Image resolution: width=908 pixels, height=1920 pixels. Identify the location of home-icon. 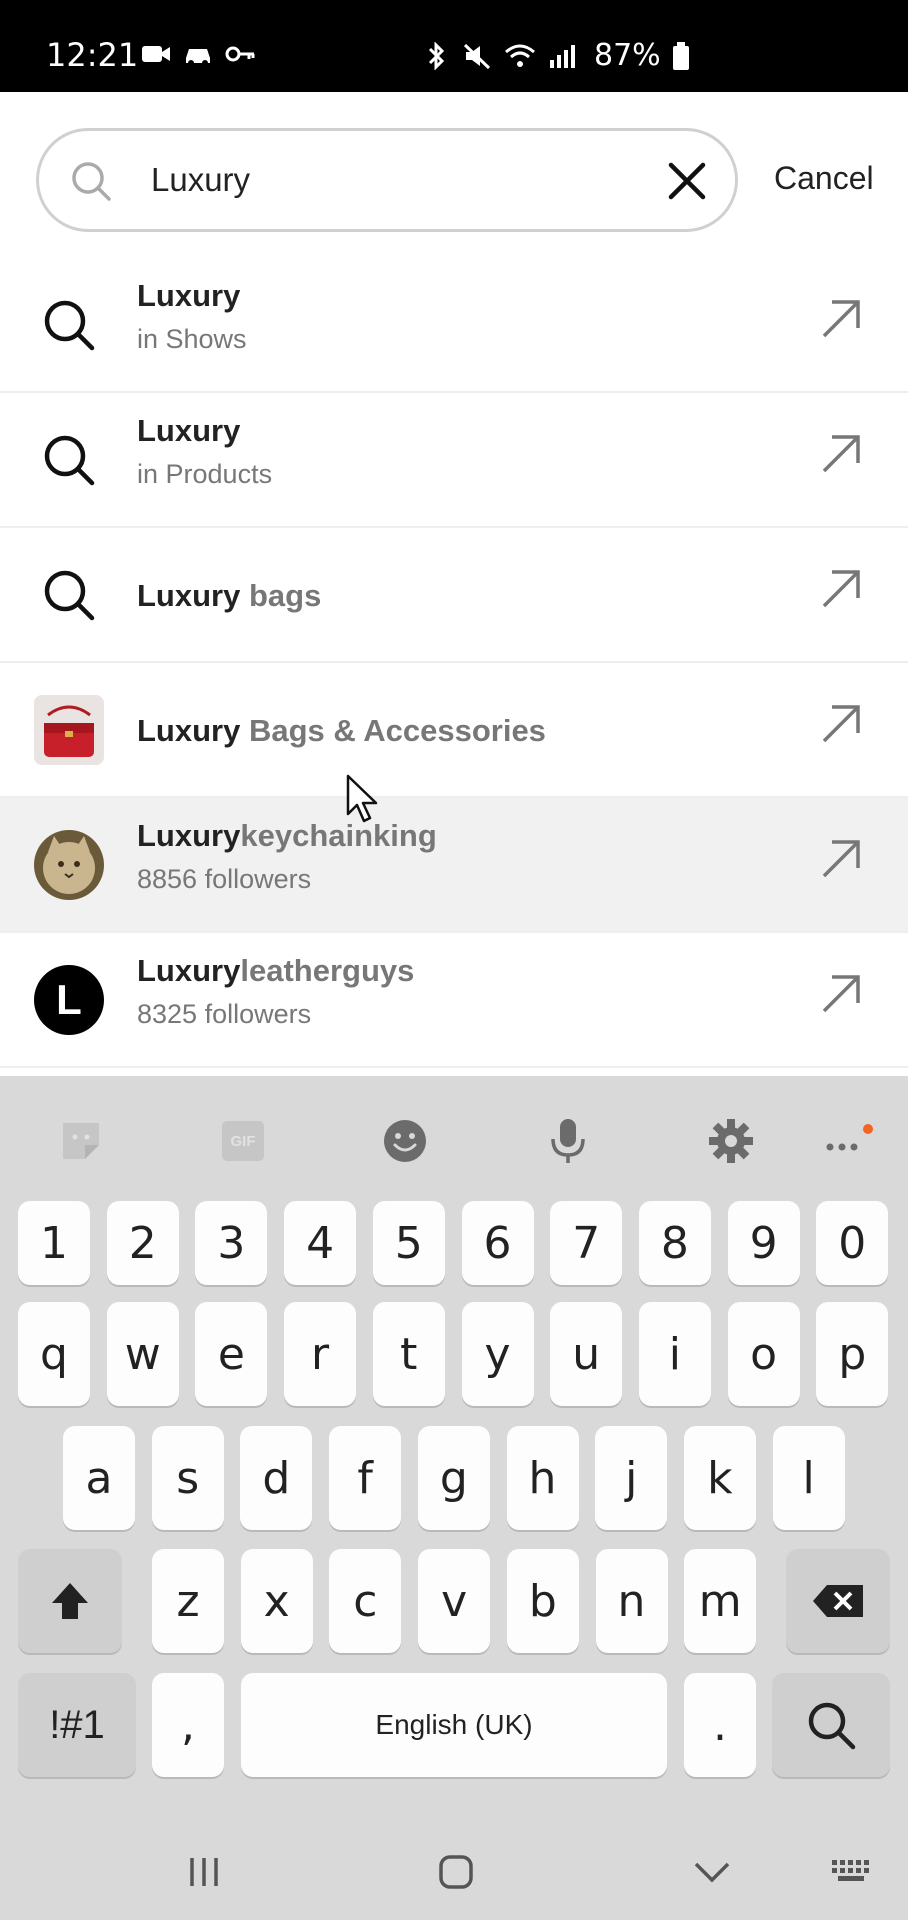
(456, 1872).